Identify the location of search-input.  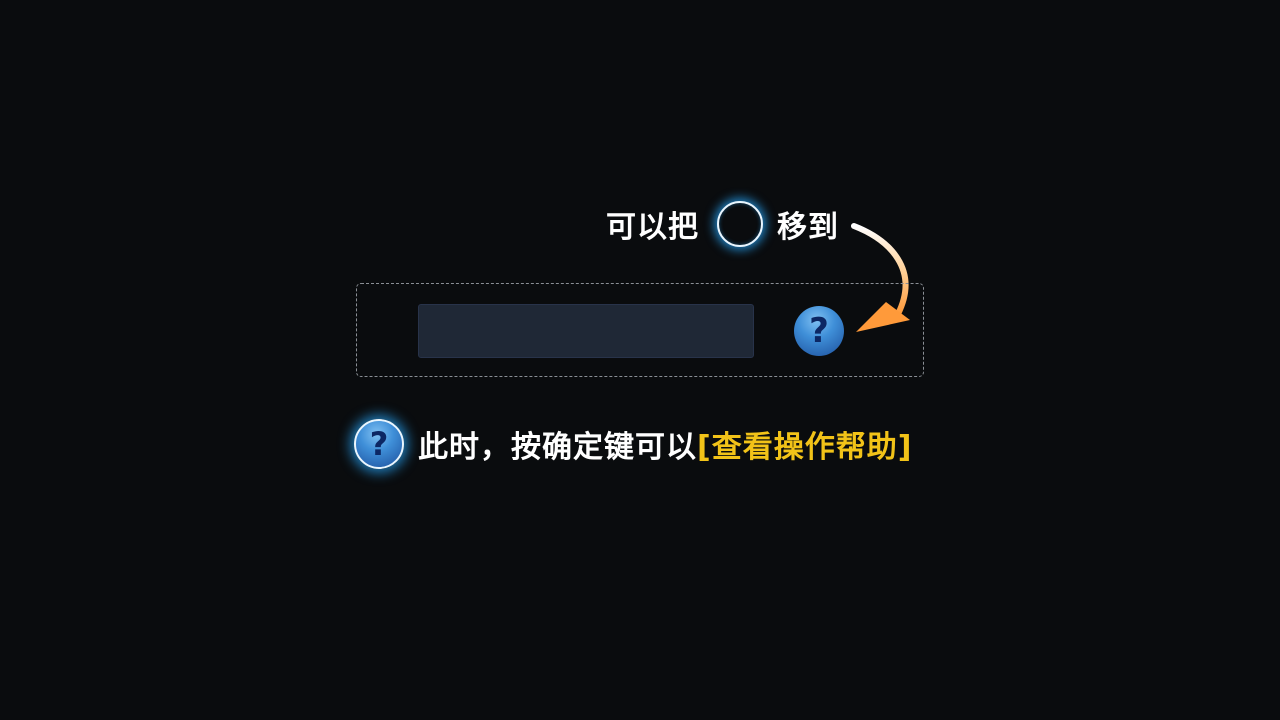
(586, 331).